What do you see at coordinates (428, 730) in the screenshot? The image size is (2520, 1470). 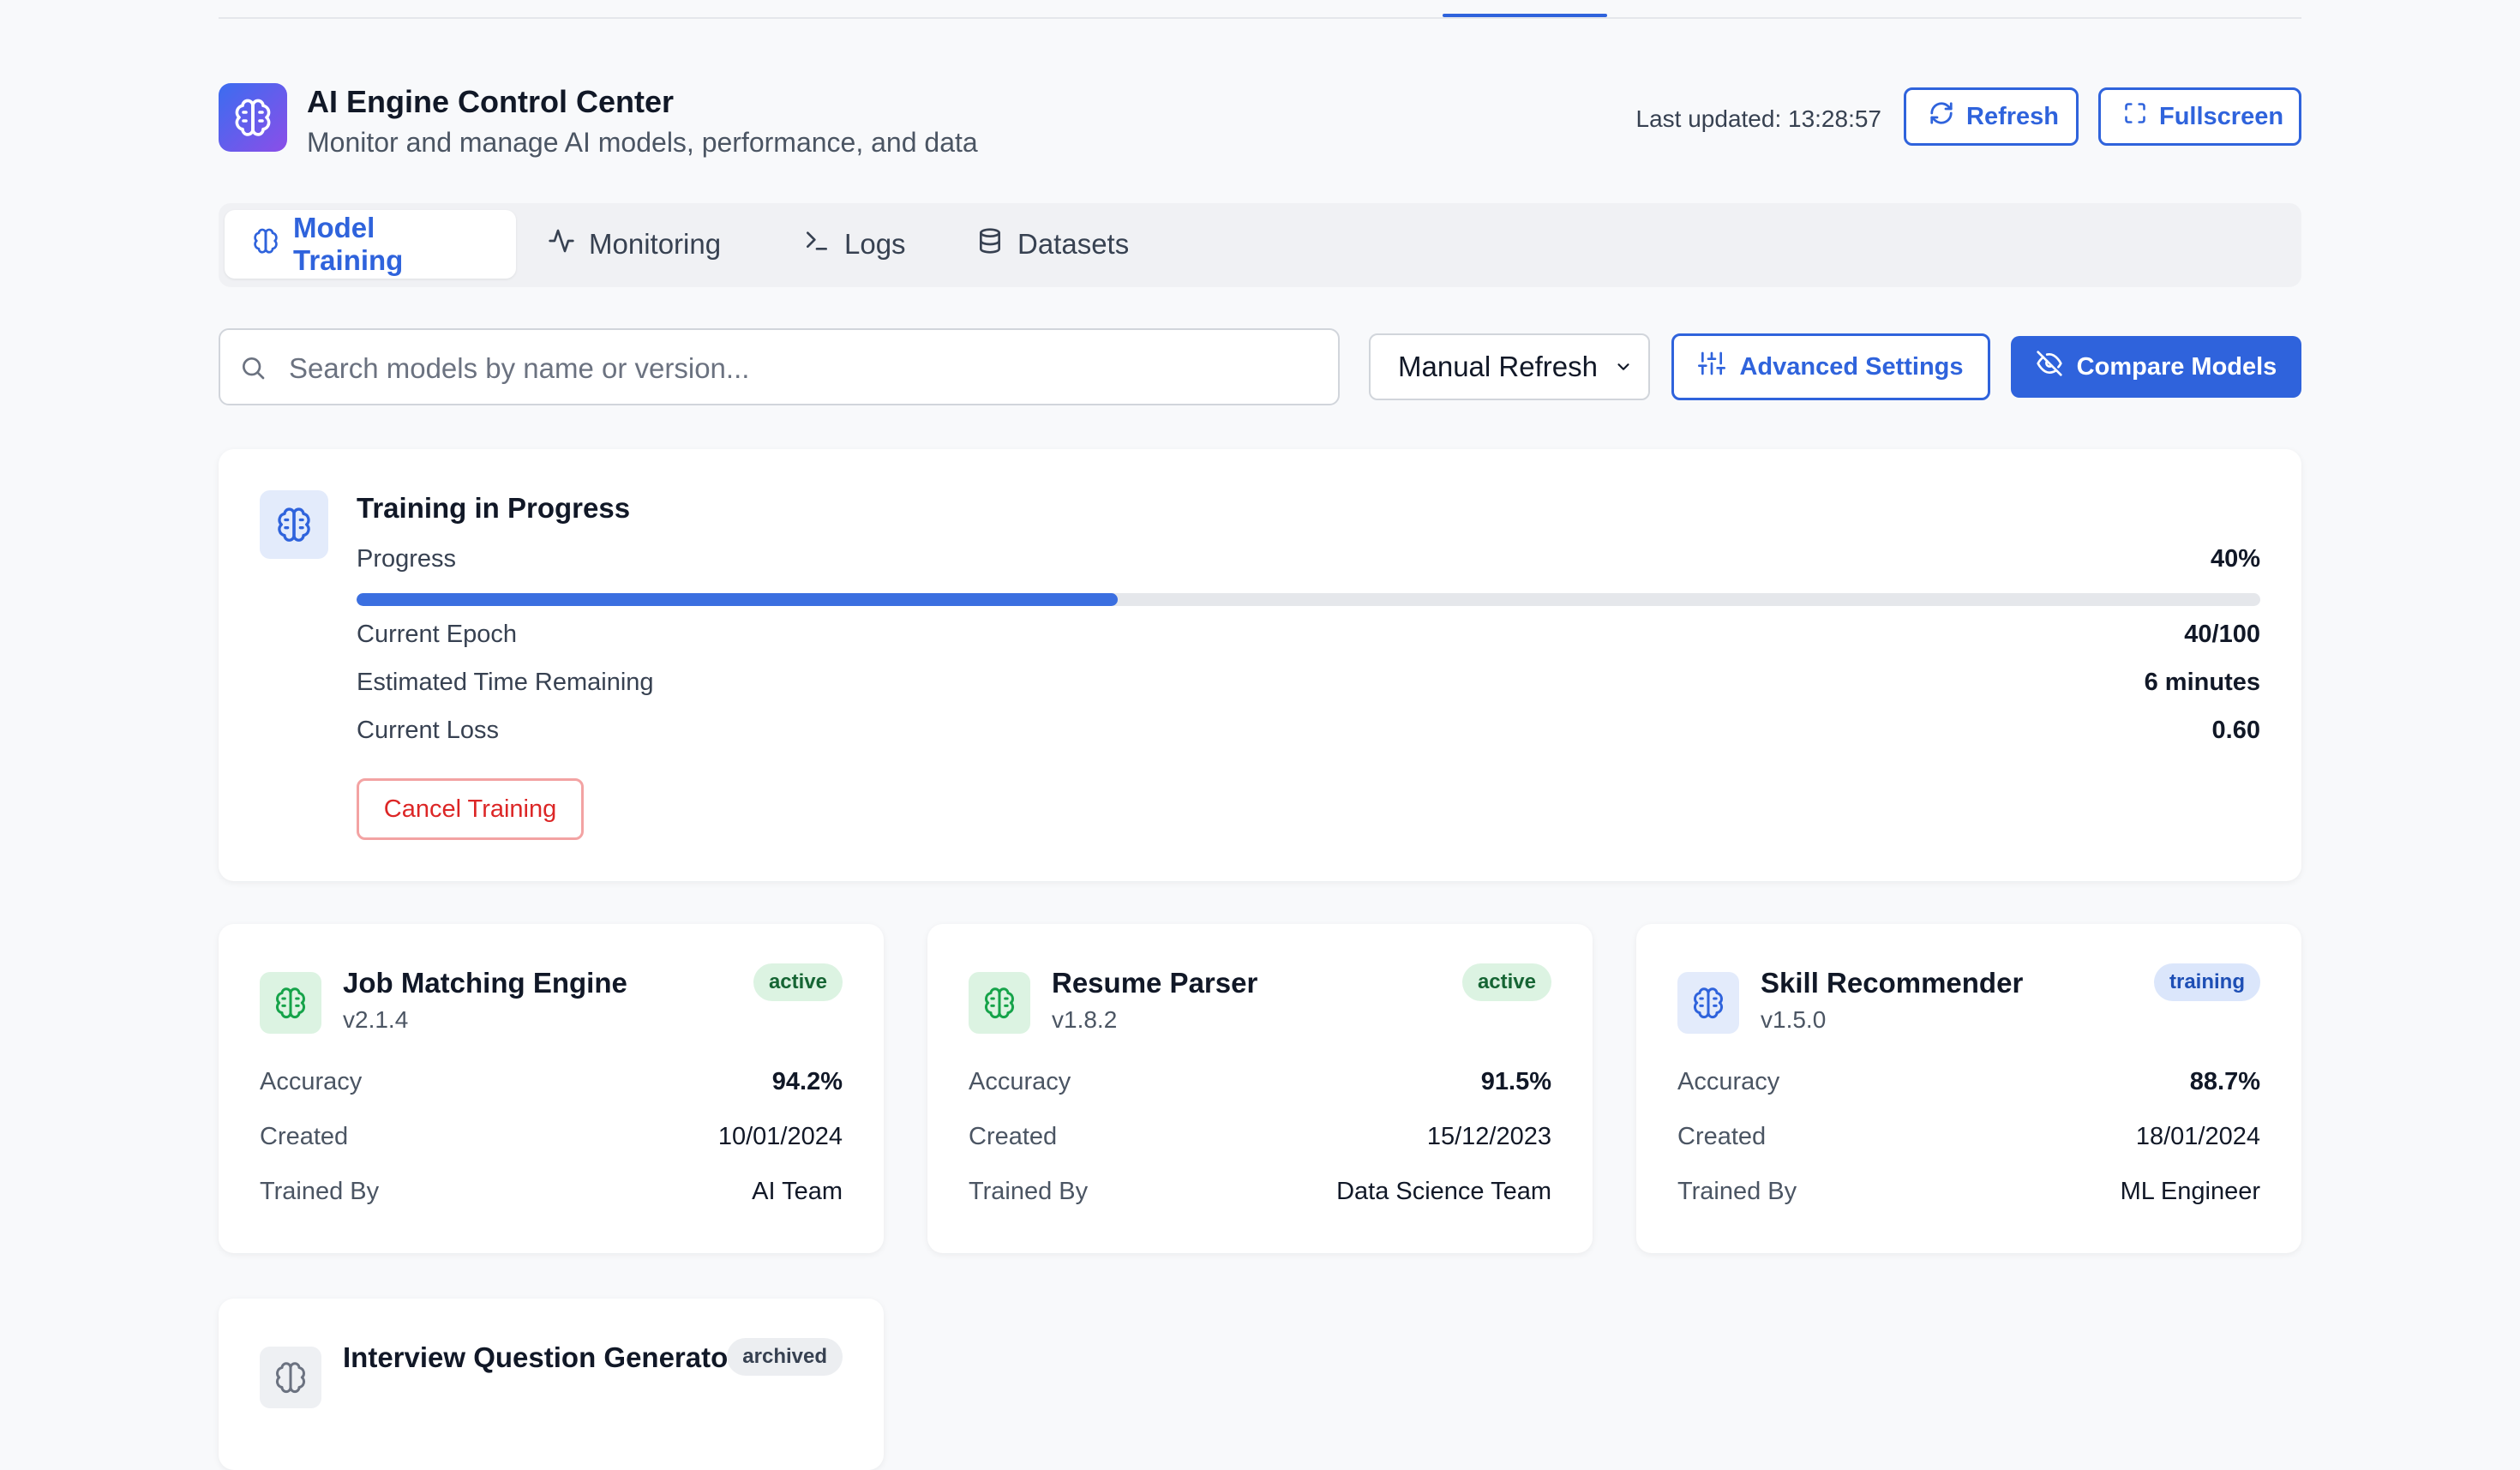 I see `loss-label: Current Loss` at bounding box center [428, 730].